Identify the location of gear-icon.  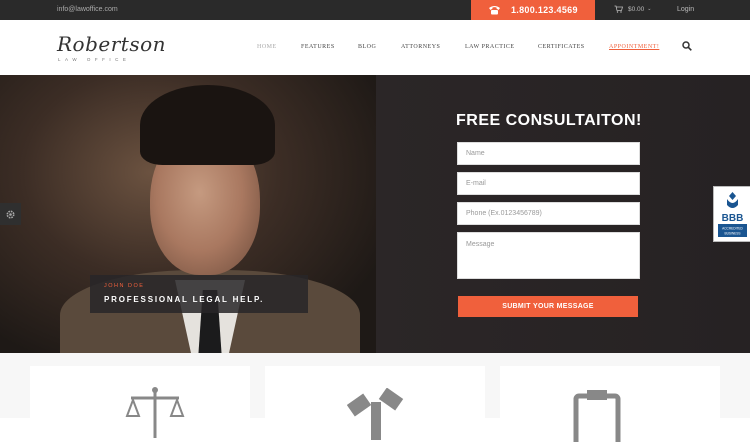
(10, 214).